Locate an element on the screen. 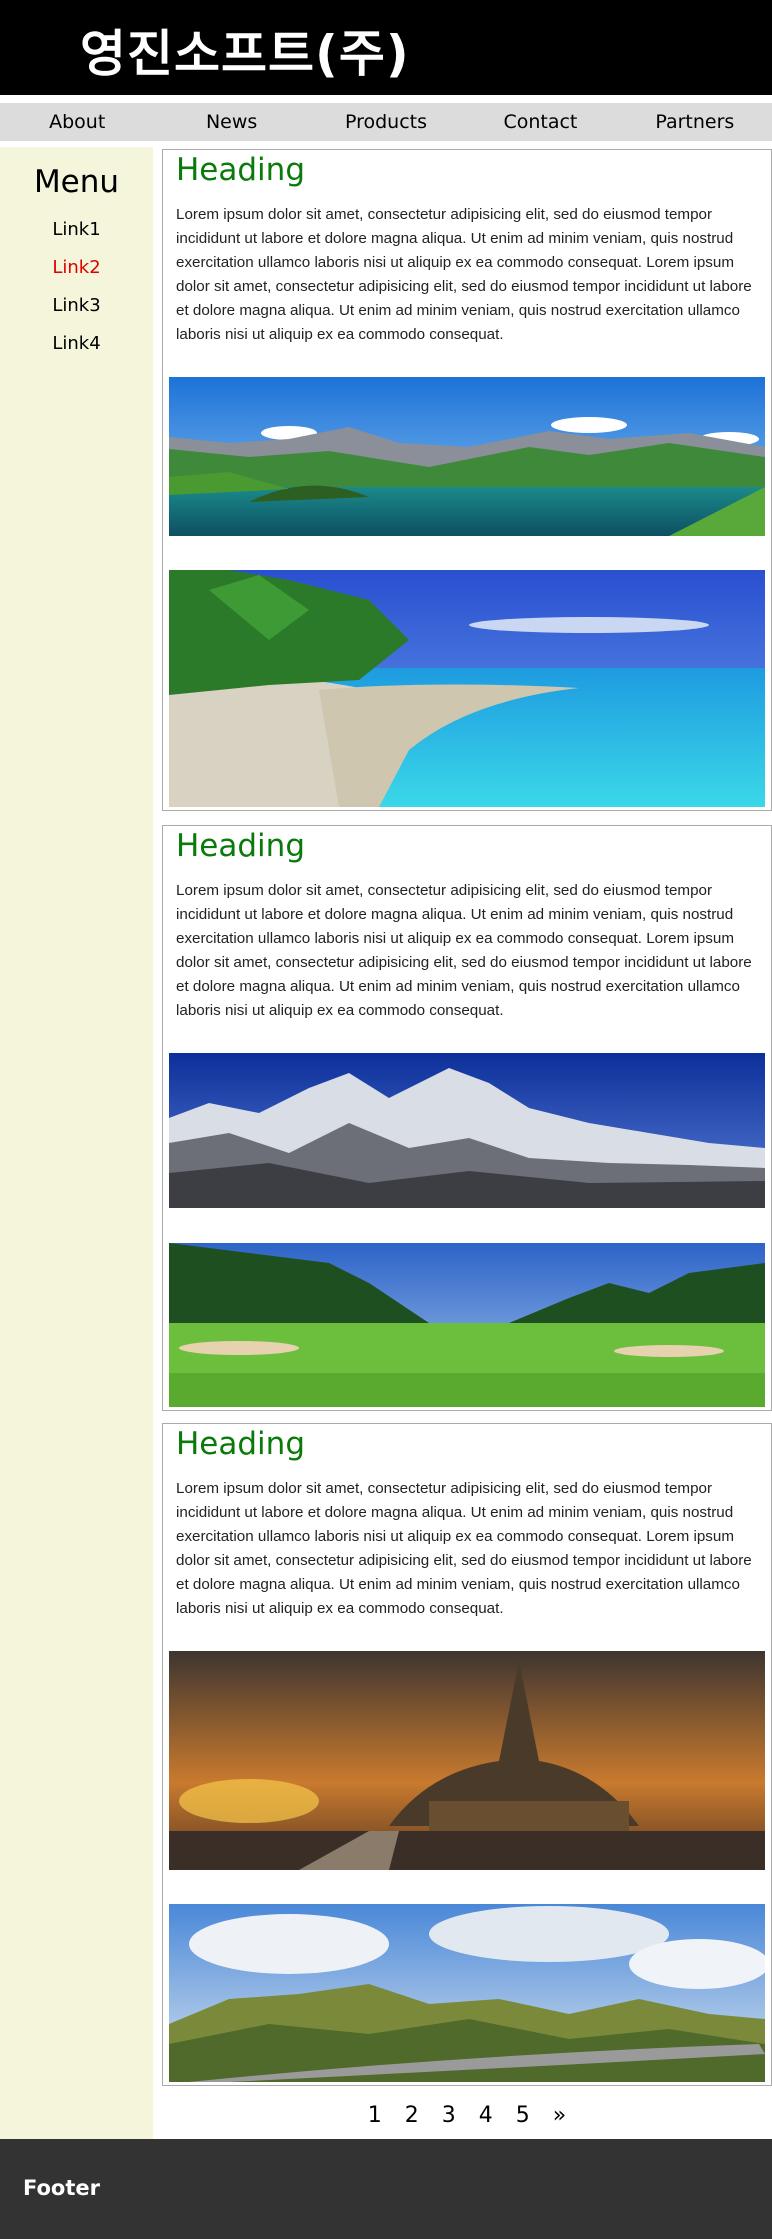  nav-item-news: News is located at coordinates (231, 122).